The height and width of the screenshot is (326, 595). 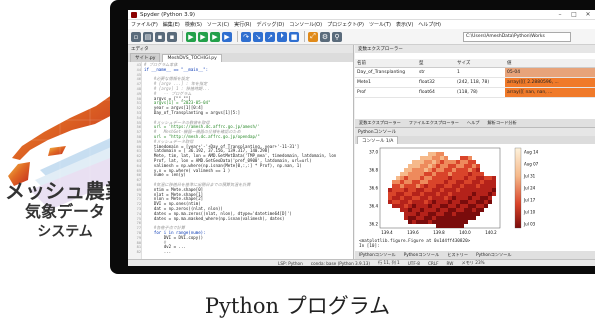 I want to click on run-cell-advance-icon: ▶, so click(x=215, y=36).